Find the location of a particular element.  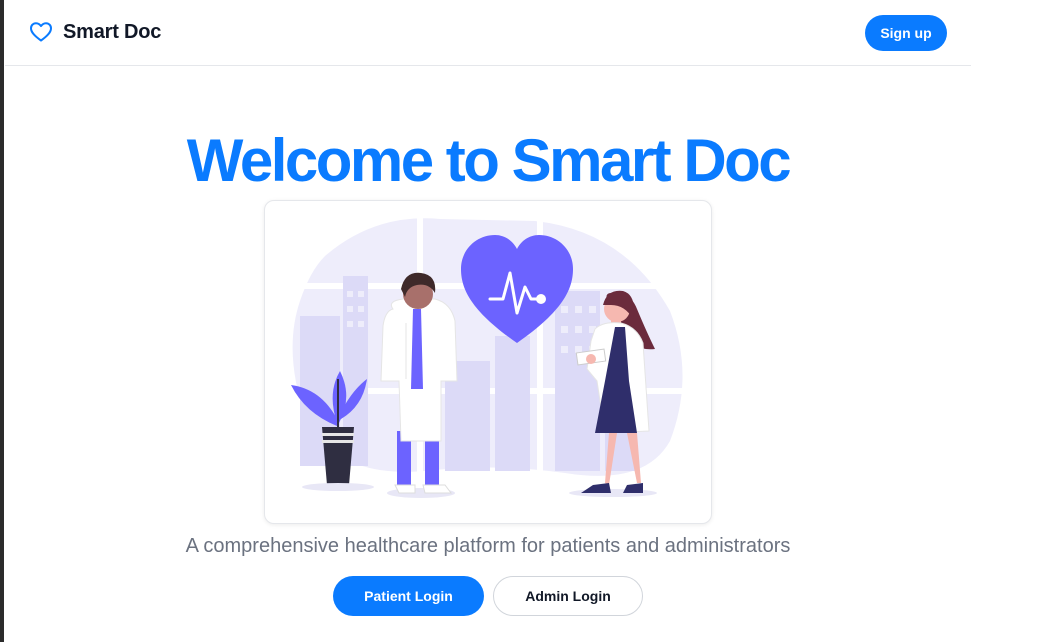

patient-login-button: Patient Login is located at coordinates (408, 596).